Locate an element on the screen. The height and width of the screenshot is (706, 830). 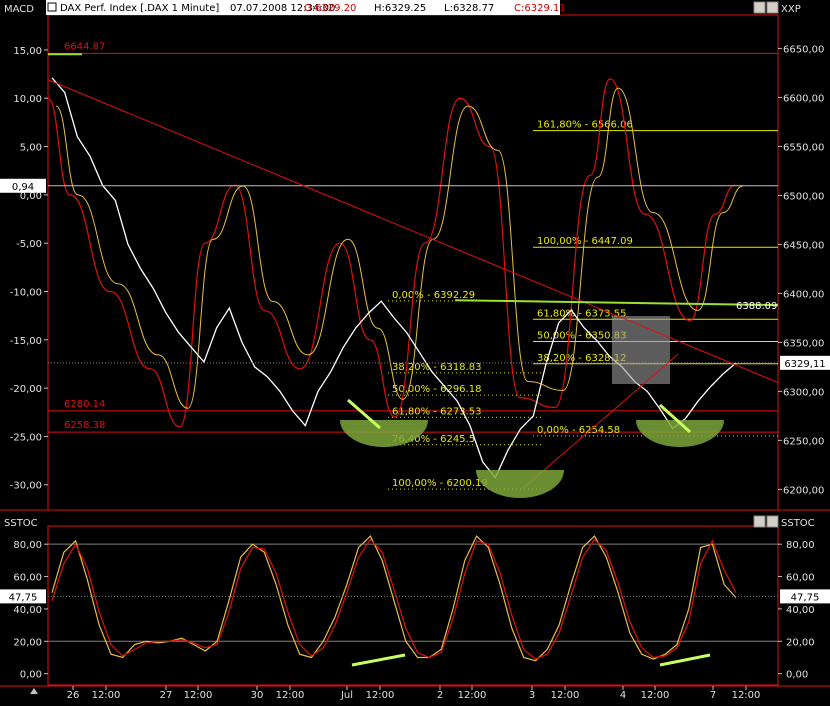
price-tick-label: 6600,00 is located at coordinates (803, 98).